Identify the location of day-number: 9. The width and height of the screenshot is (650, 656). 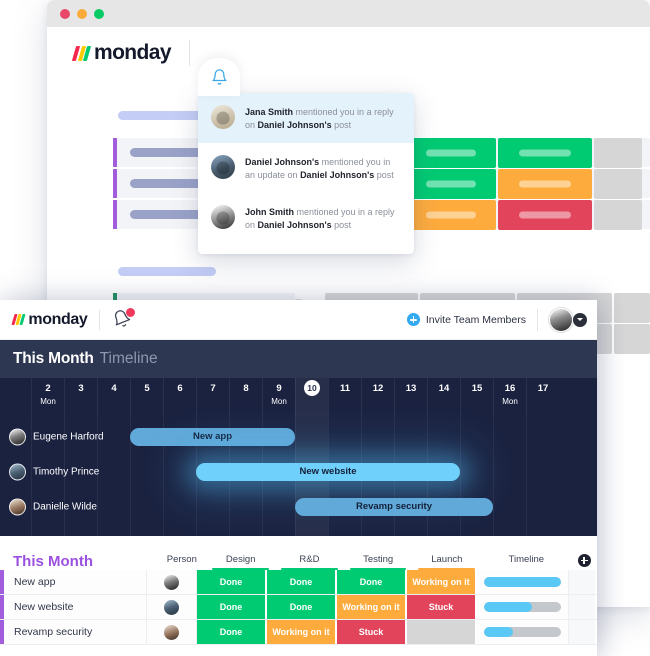
(279, 388).